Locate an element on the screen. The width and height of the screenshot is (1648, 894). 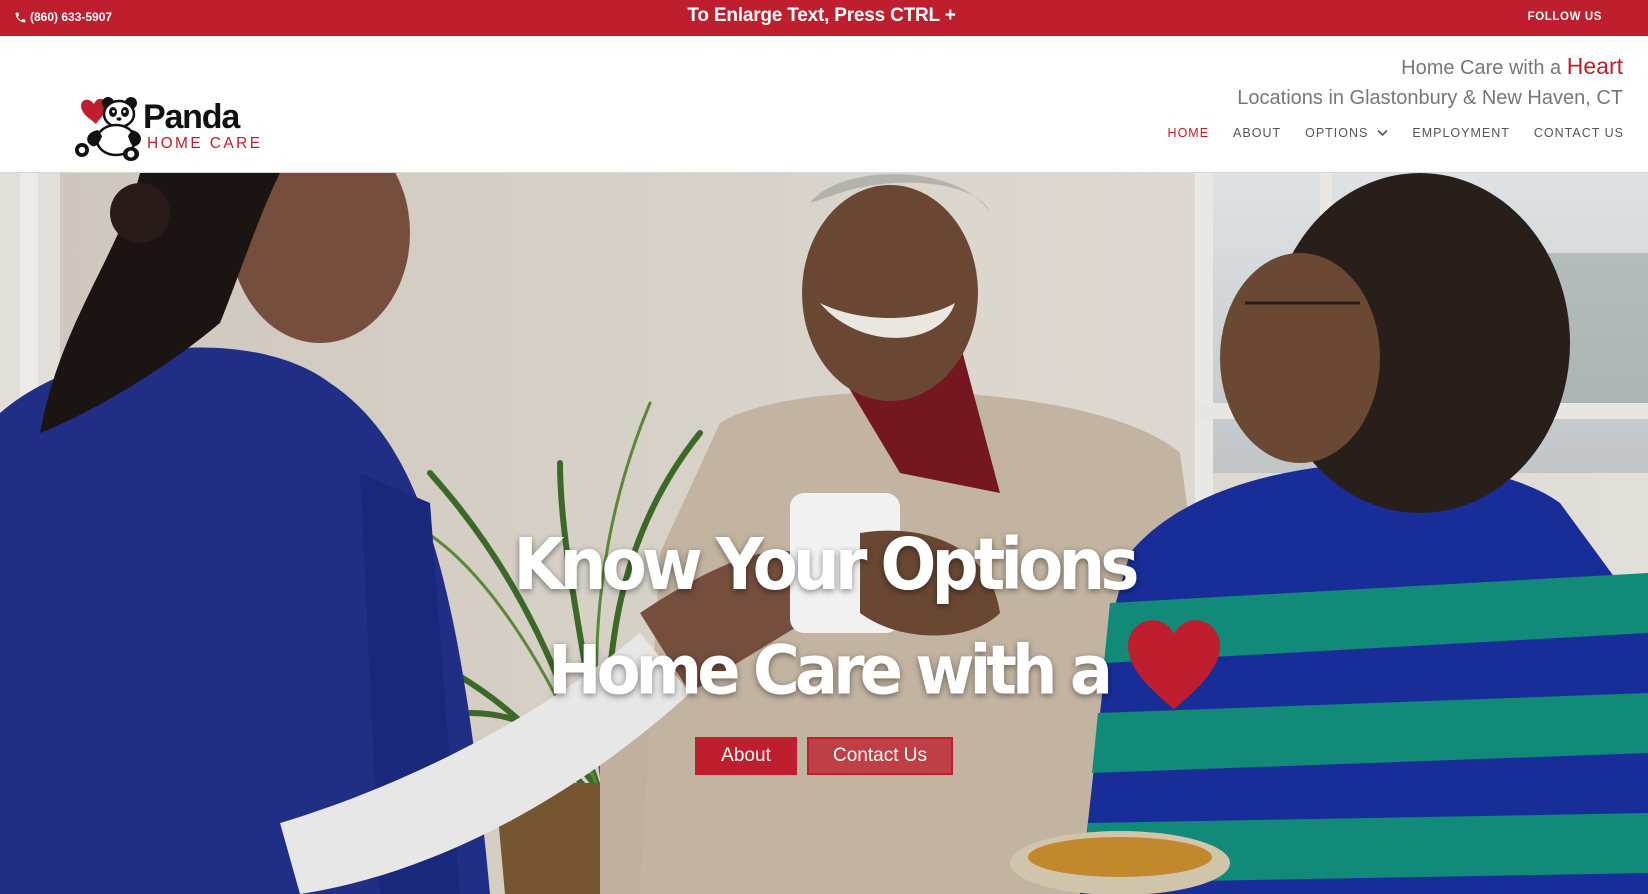
tagline-line1: Home Care with a Heart is located at coordinates (1430, 67).